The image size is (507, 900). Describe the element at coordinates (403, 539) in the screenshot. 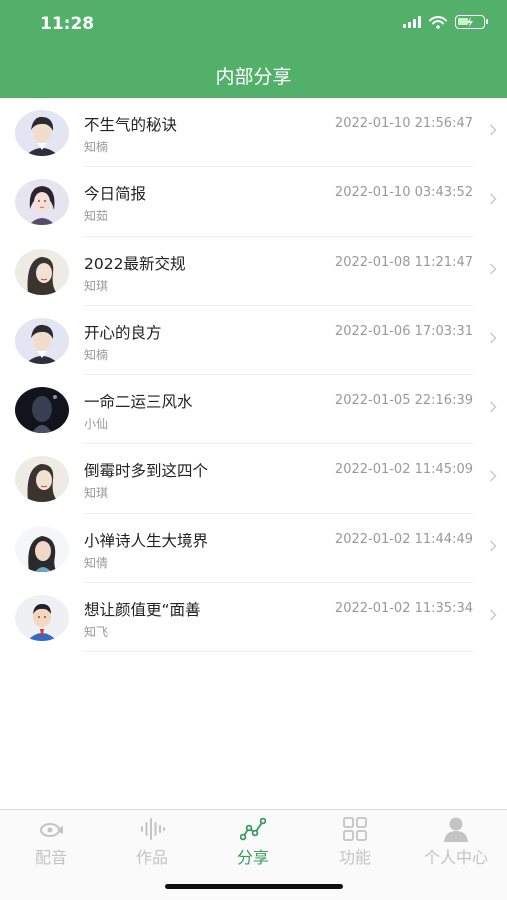

I see `share-time: 2022-01-02 11:44:49` at that location.